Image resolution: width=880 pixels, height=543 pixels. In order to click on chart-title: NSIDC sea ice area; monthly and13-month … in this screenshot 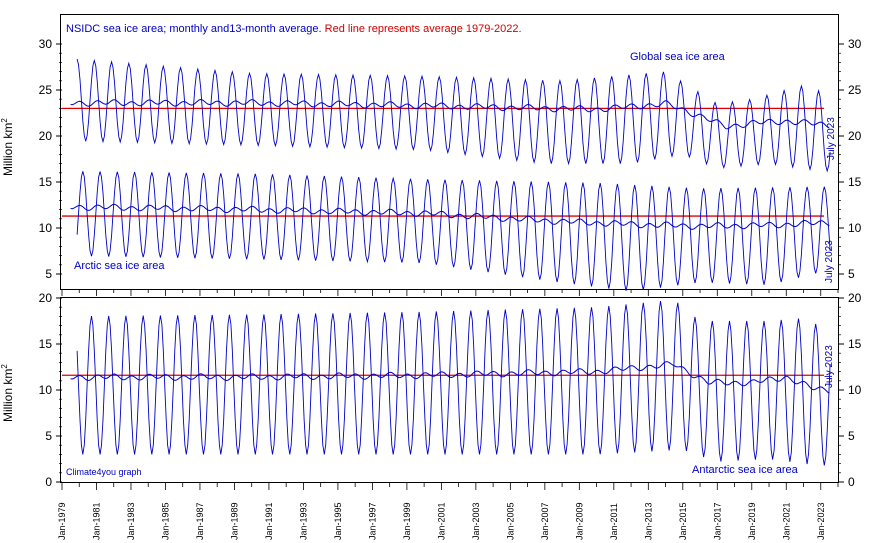, I will do `click(294, 29)`.